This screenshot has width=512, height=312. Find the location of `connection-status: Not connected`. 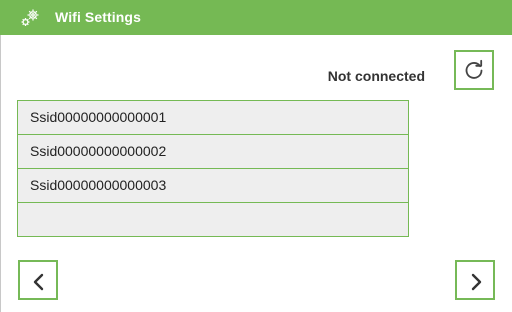

connection-status: Not connected is located at coordinates (376, 76).